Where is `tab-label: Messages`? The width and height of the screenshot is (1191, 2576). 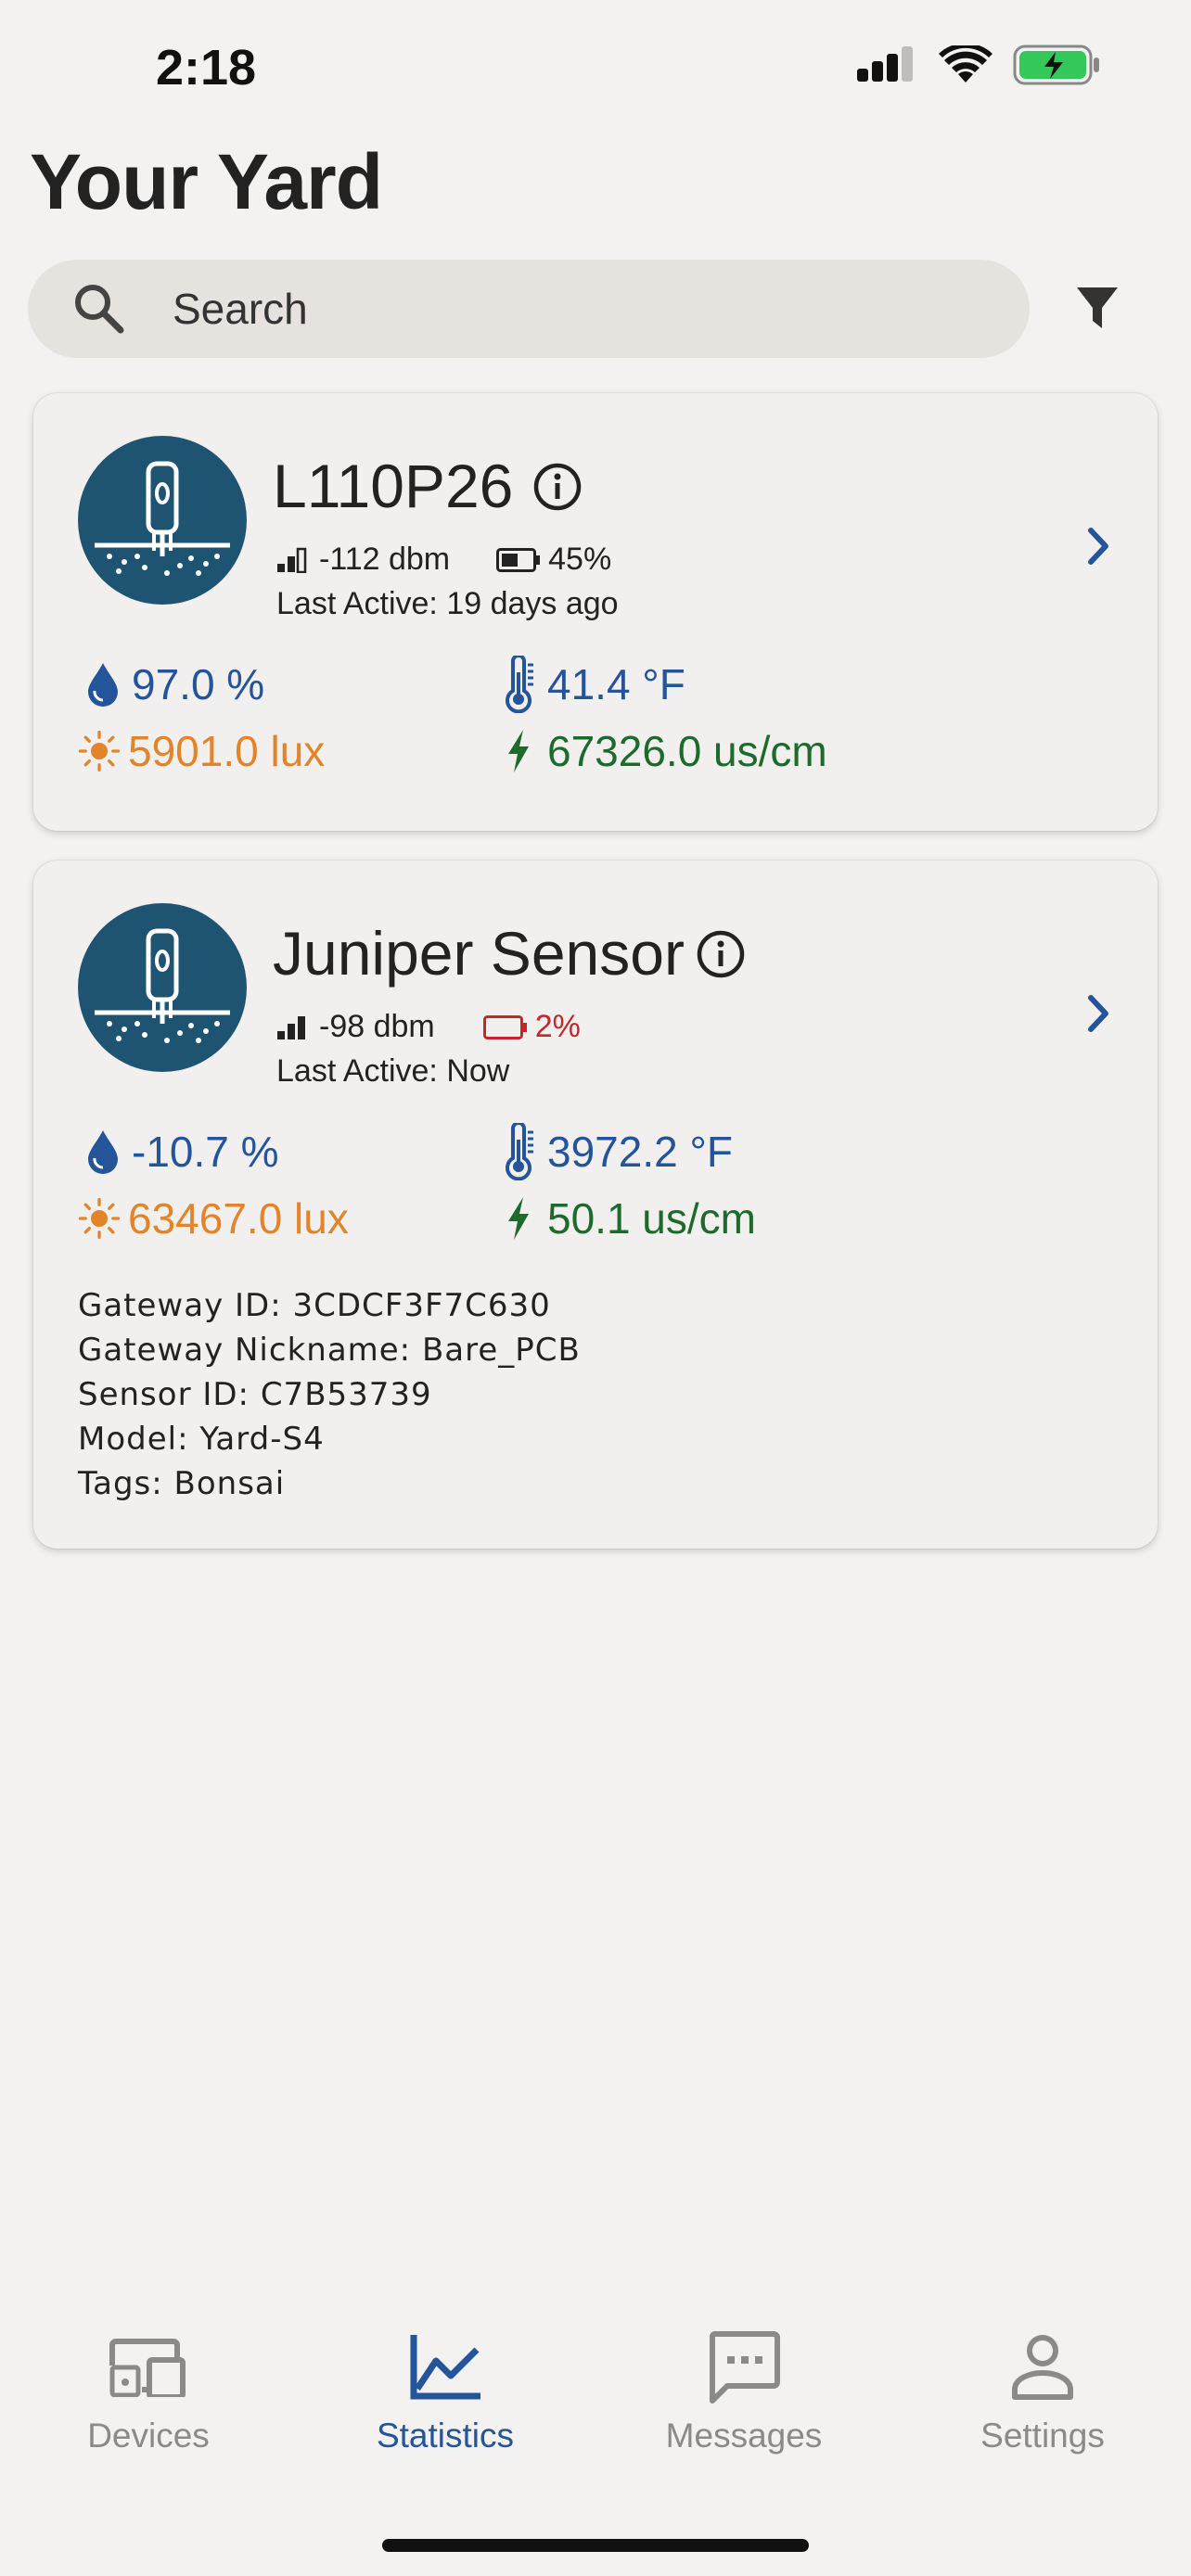 tab-label: Messages is located at coordinates (744, 2436).